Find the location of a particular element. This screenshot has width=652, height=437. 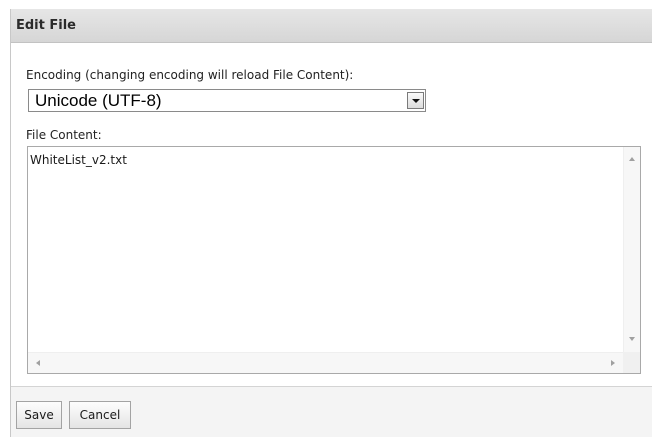

save-button: Save is located at coordinates (39, 415).